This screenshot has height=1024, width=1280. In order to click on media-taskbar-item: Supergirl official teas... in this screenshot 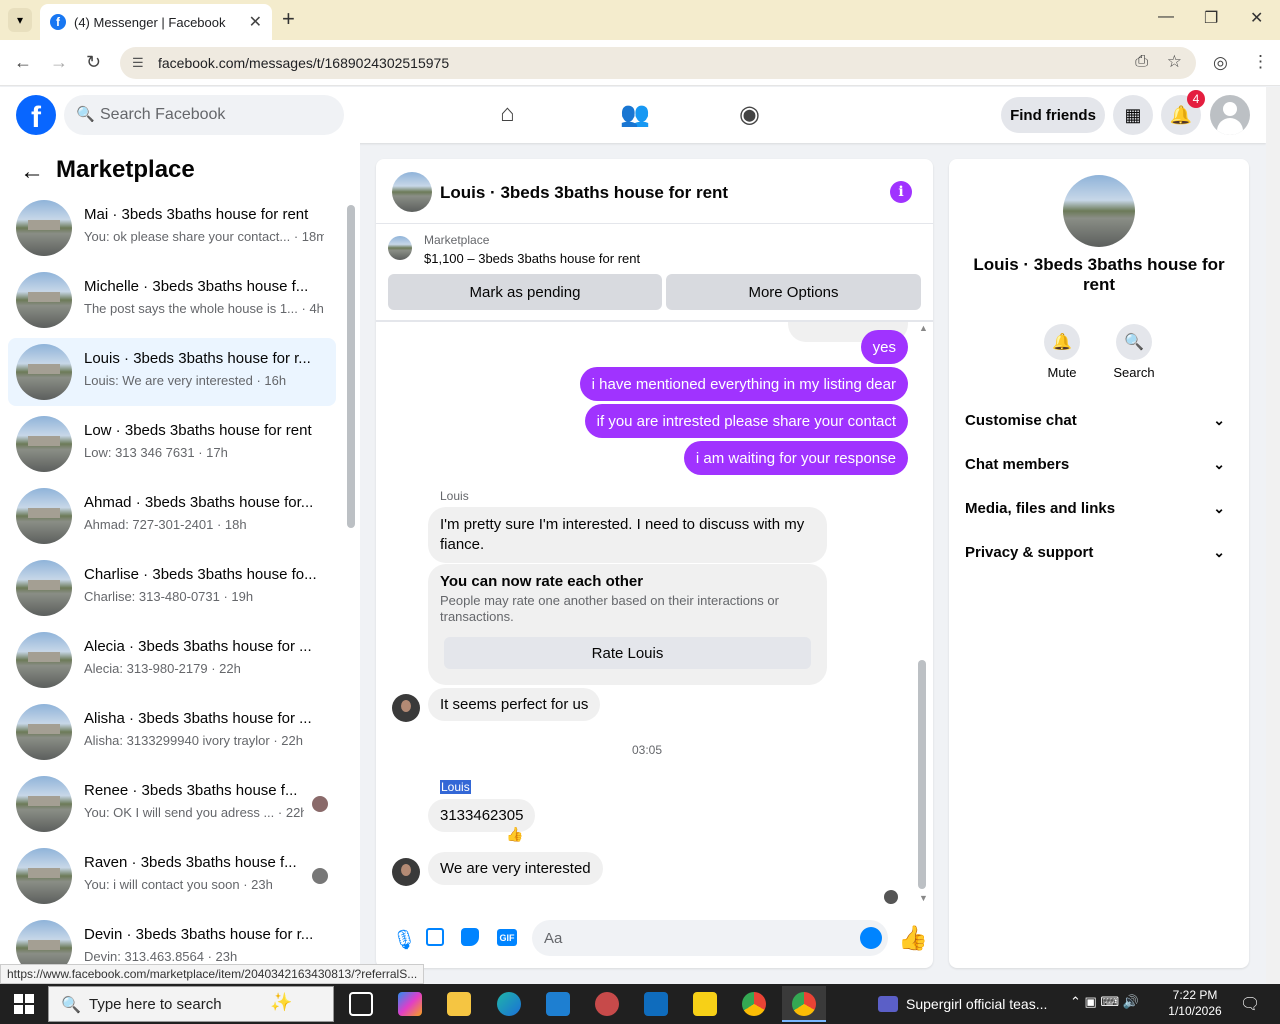, I will do `click(965, 1004)`.